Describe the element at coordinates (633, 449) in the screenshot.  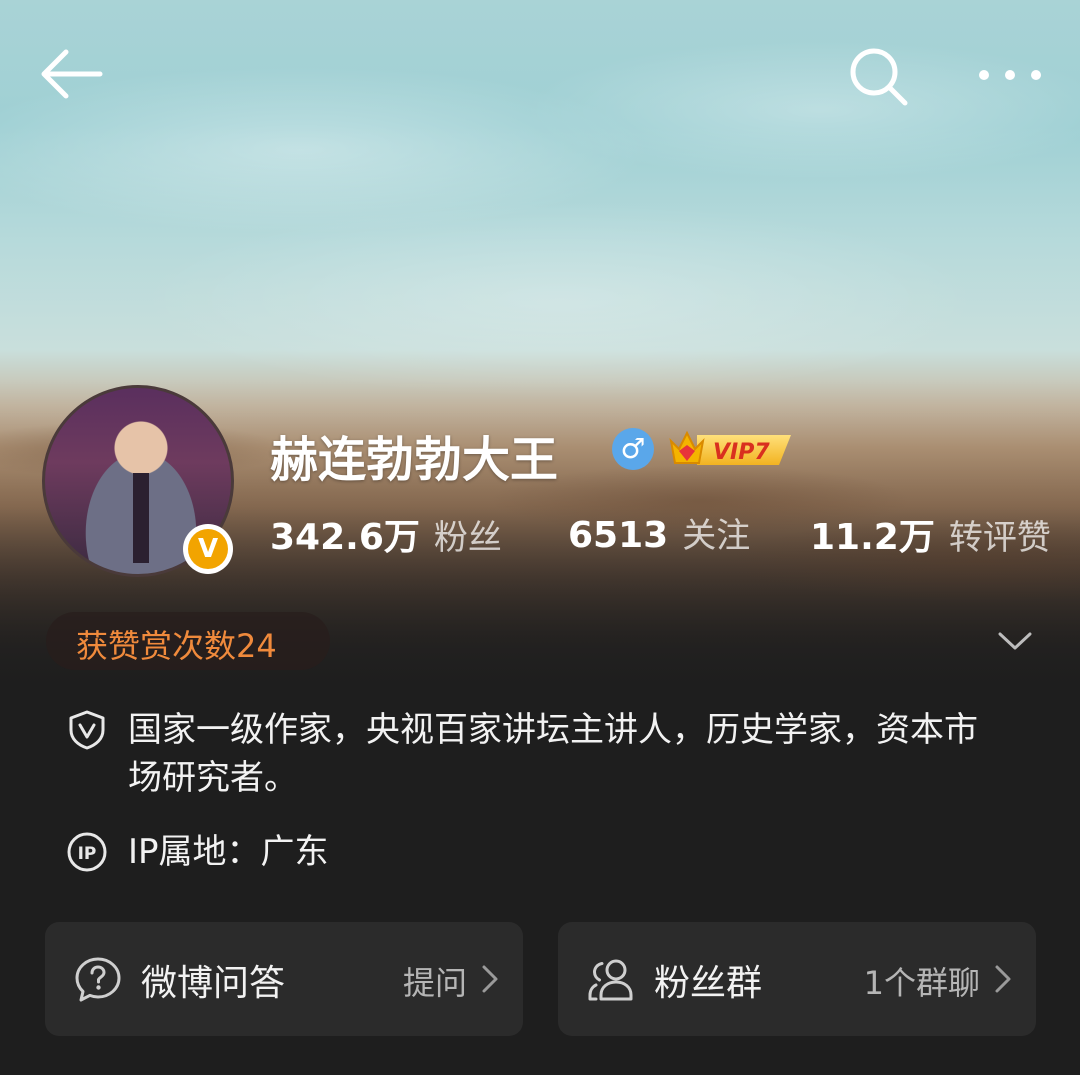
I see `male-gender-icon: ♂` at that location.